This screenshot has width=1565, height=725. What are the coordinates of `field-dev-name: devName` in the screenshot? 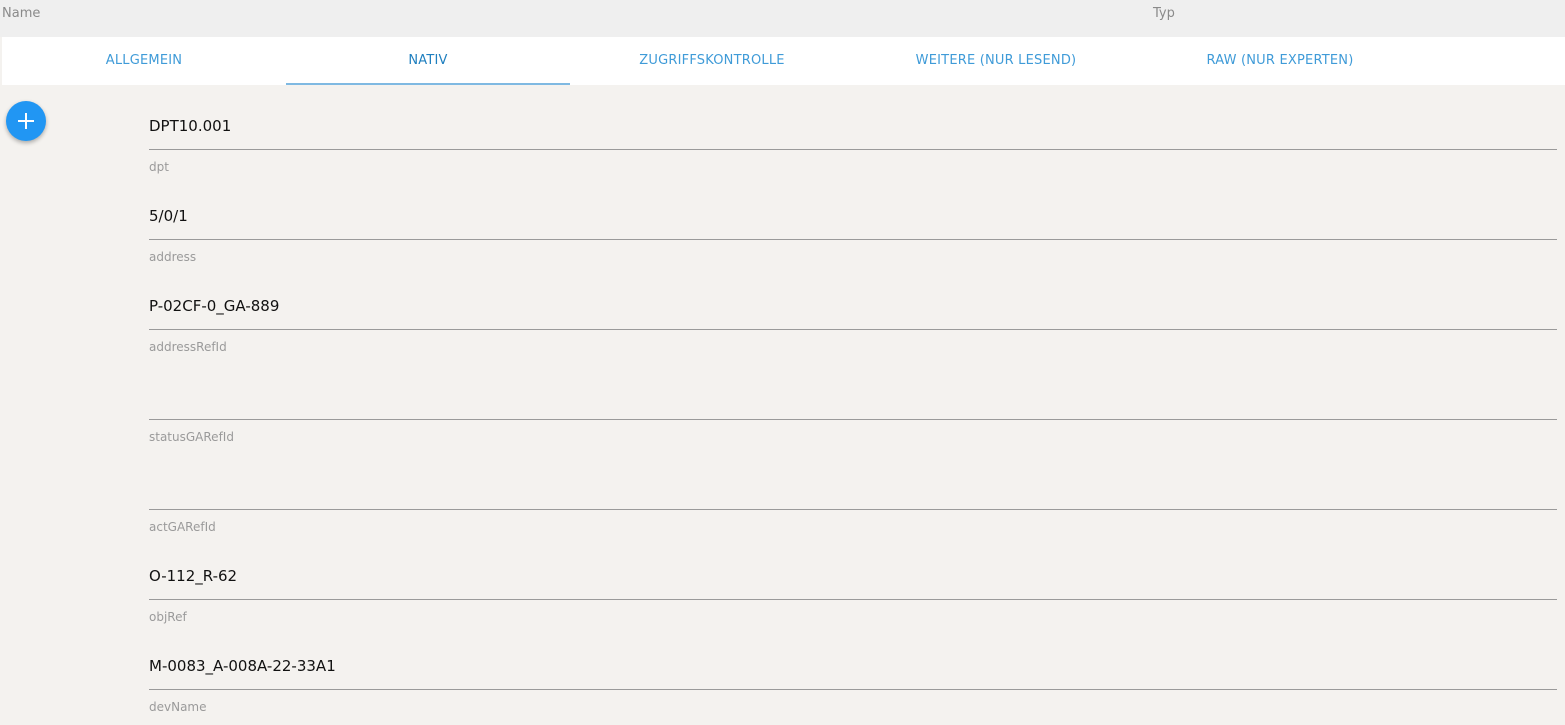 It's located at (853, 670).